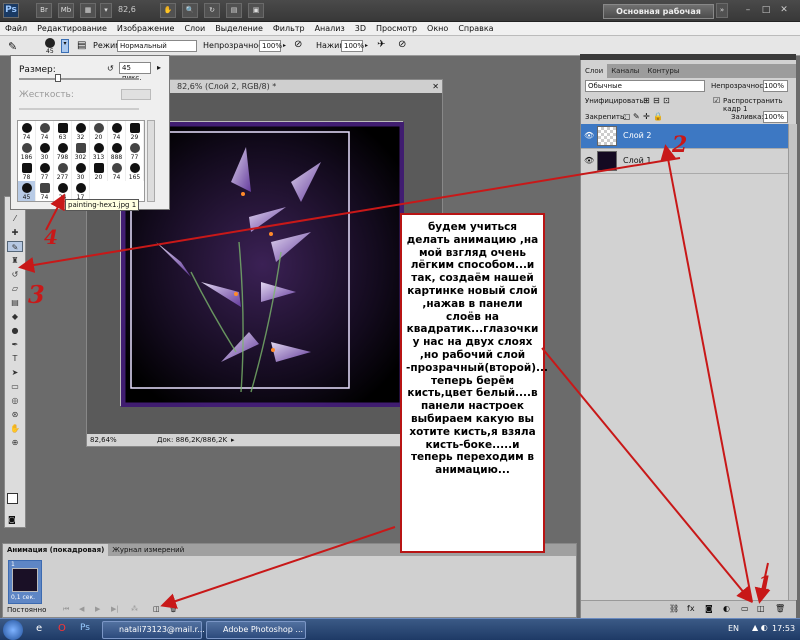  I want to click on brush-preset: 186, so click(27, 151).